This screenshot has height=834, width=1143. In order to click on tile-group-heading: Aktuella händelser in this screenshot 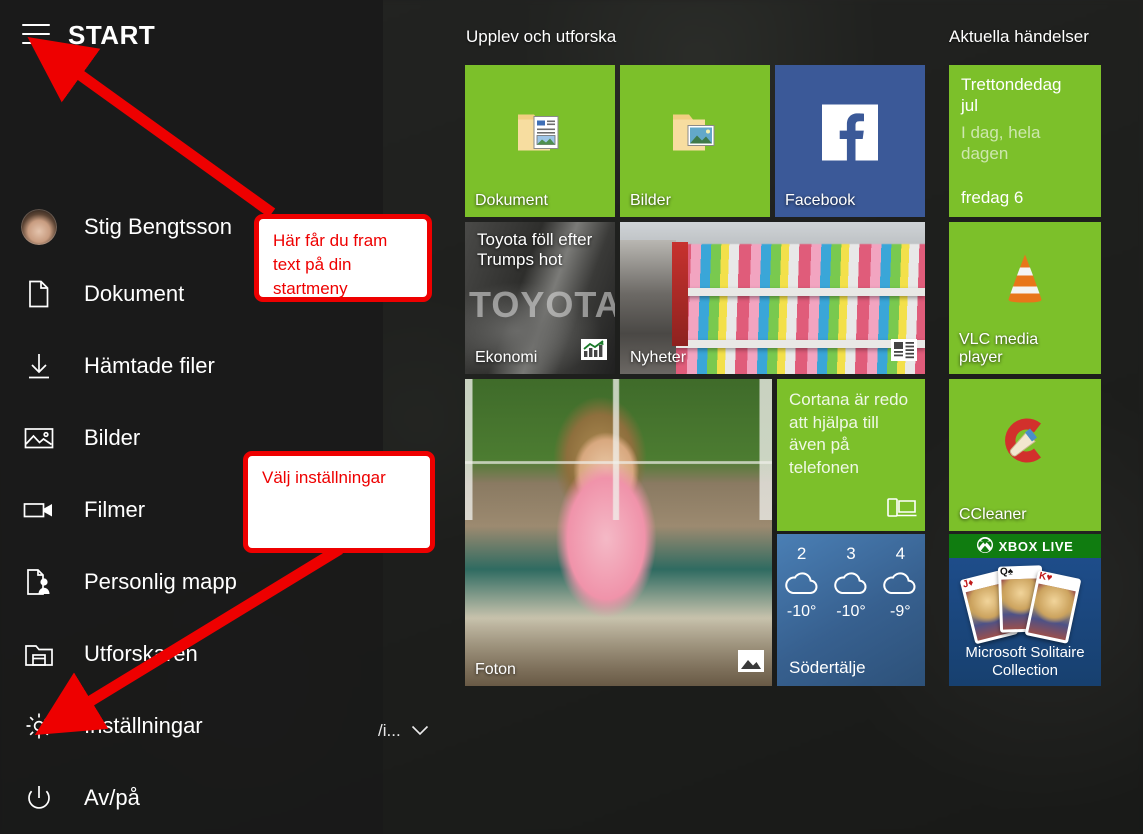, I will do `click(1019, 36)`.